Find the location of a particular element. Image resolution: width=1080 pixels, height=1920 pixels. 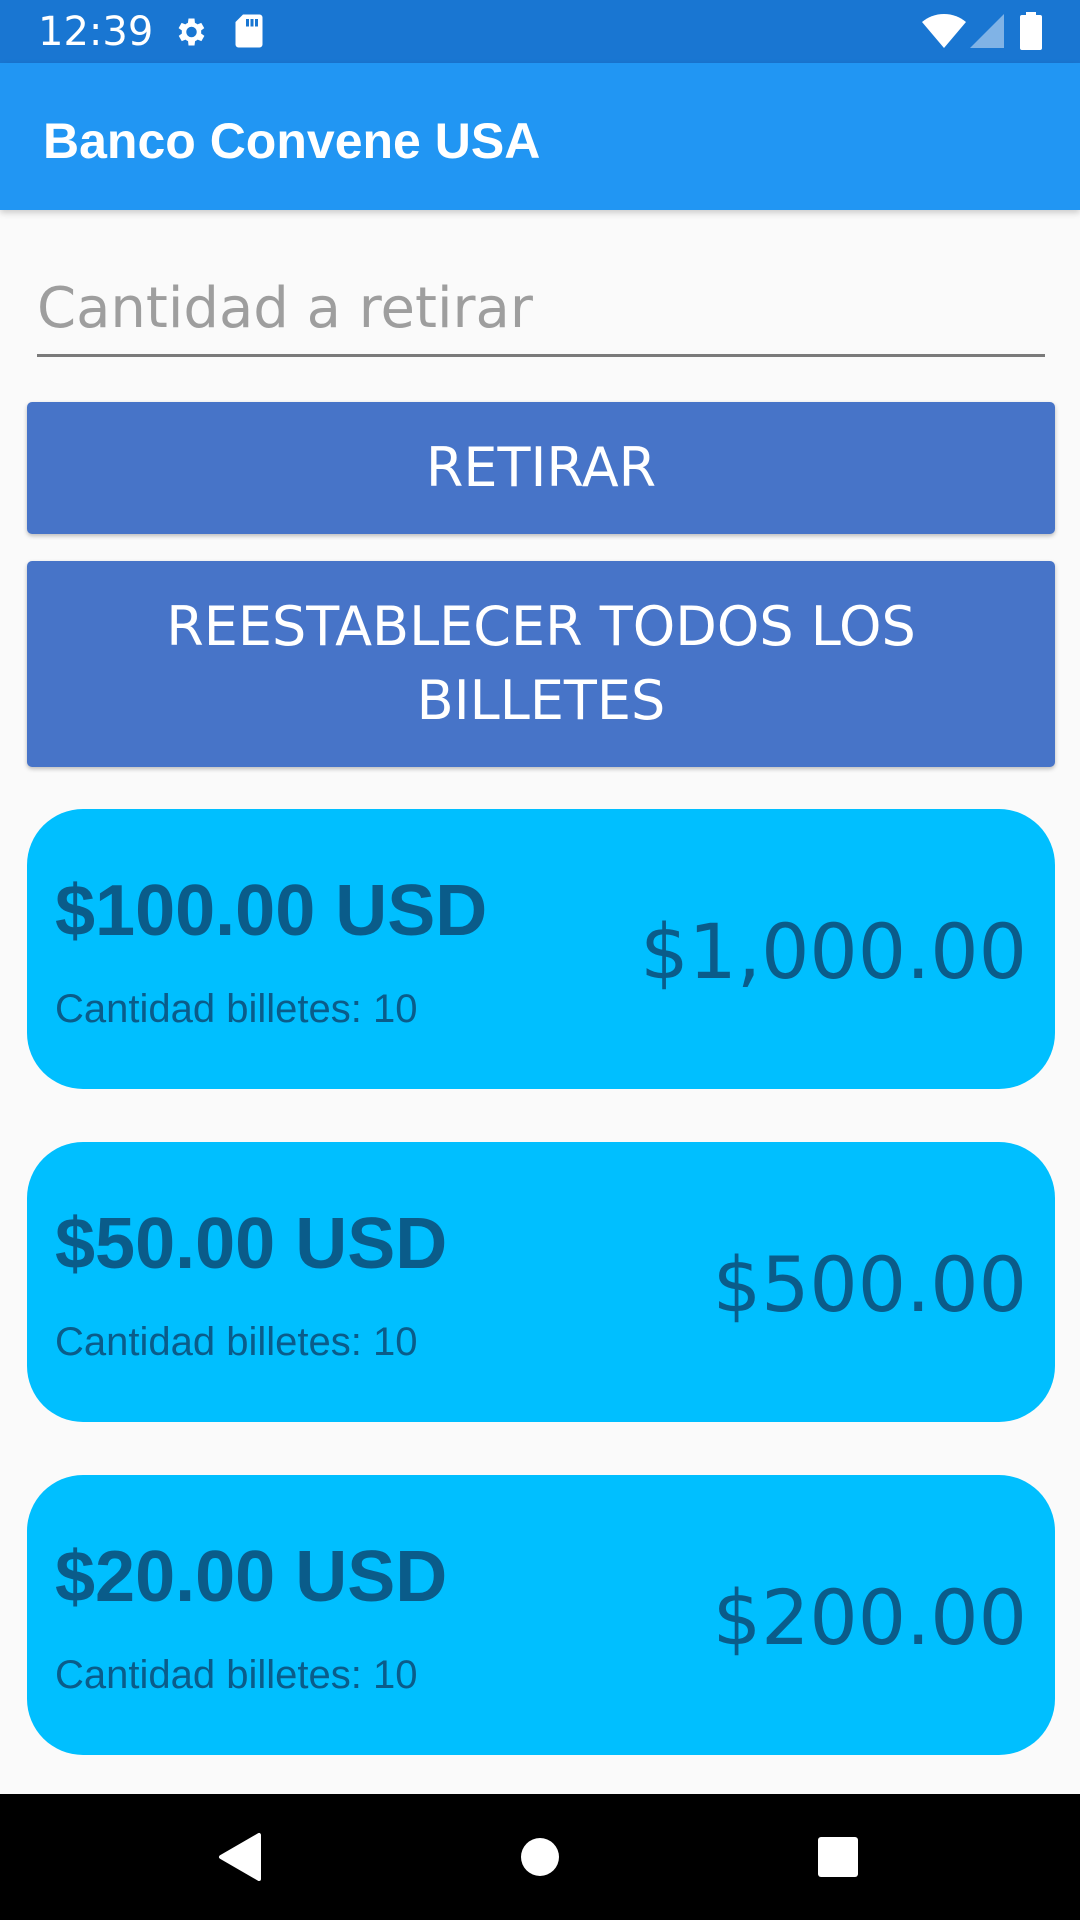

reset-bills-button-label: REESTABLECER TODOS LOS BILLETES is located at coordinates (541, 663).